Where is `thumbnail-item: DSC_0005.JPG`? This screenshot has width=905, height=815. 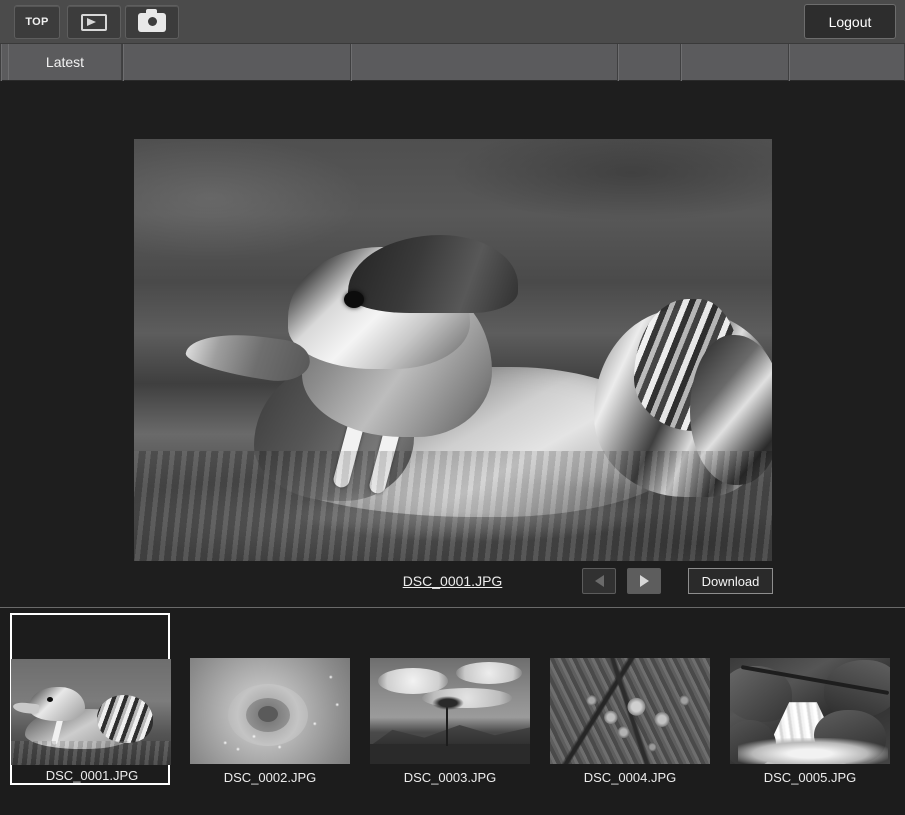 thumbnail-item: DSC_0005.JPG is located at coordinates (810, 699).